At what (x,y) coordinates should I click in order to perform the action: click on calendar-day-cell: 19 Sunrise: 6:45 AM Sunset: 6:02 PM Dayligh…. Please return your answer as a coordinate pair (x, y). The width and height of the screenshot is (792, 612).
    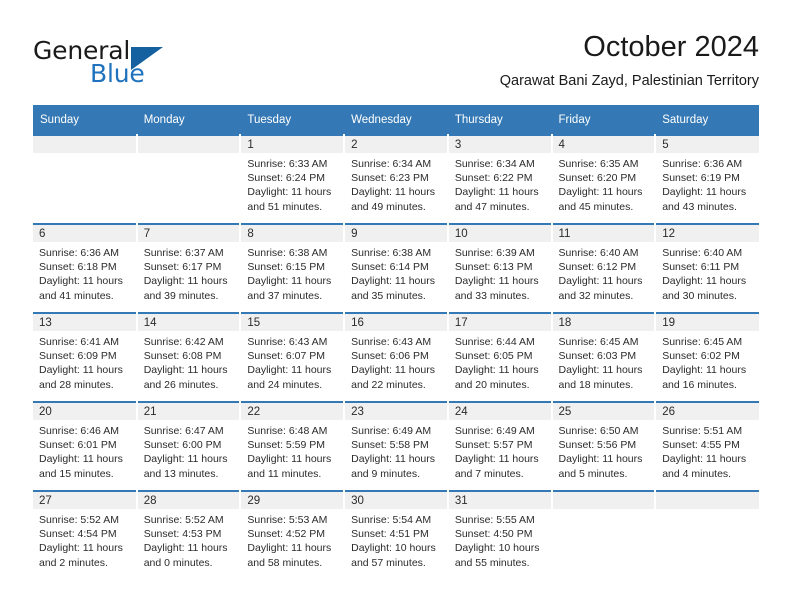
    Looking at the image, I should click on (707, 357).